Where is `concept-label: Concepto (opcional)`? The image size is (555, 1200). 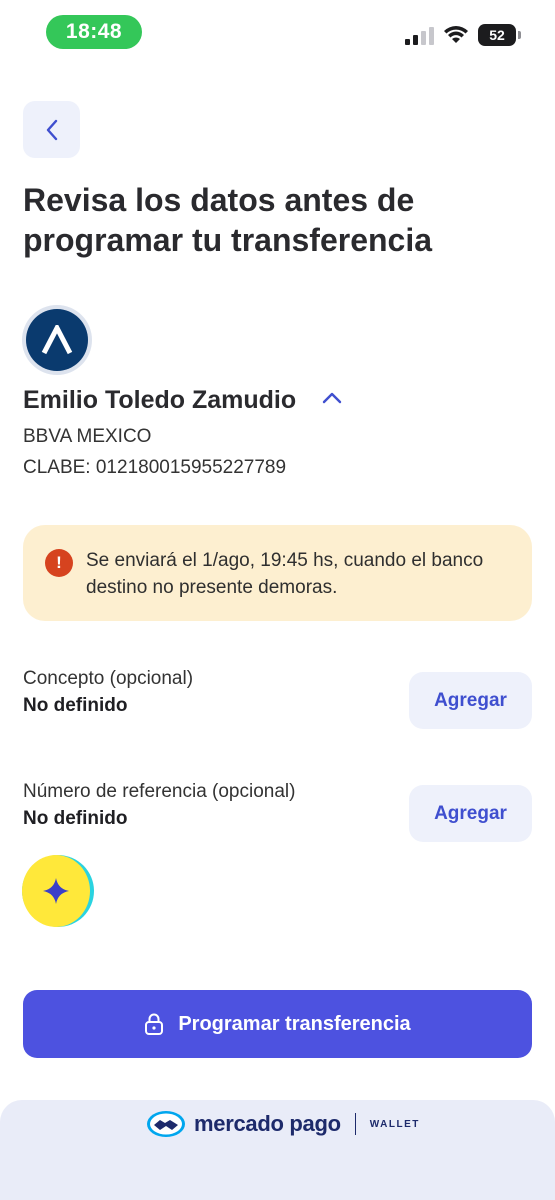 concept-label: Concepto (opcional) is located at coordinates (108, 678).